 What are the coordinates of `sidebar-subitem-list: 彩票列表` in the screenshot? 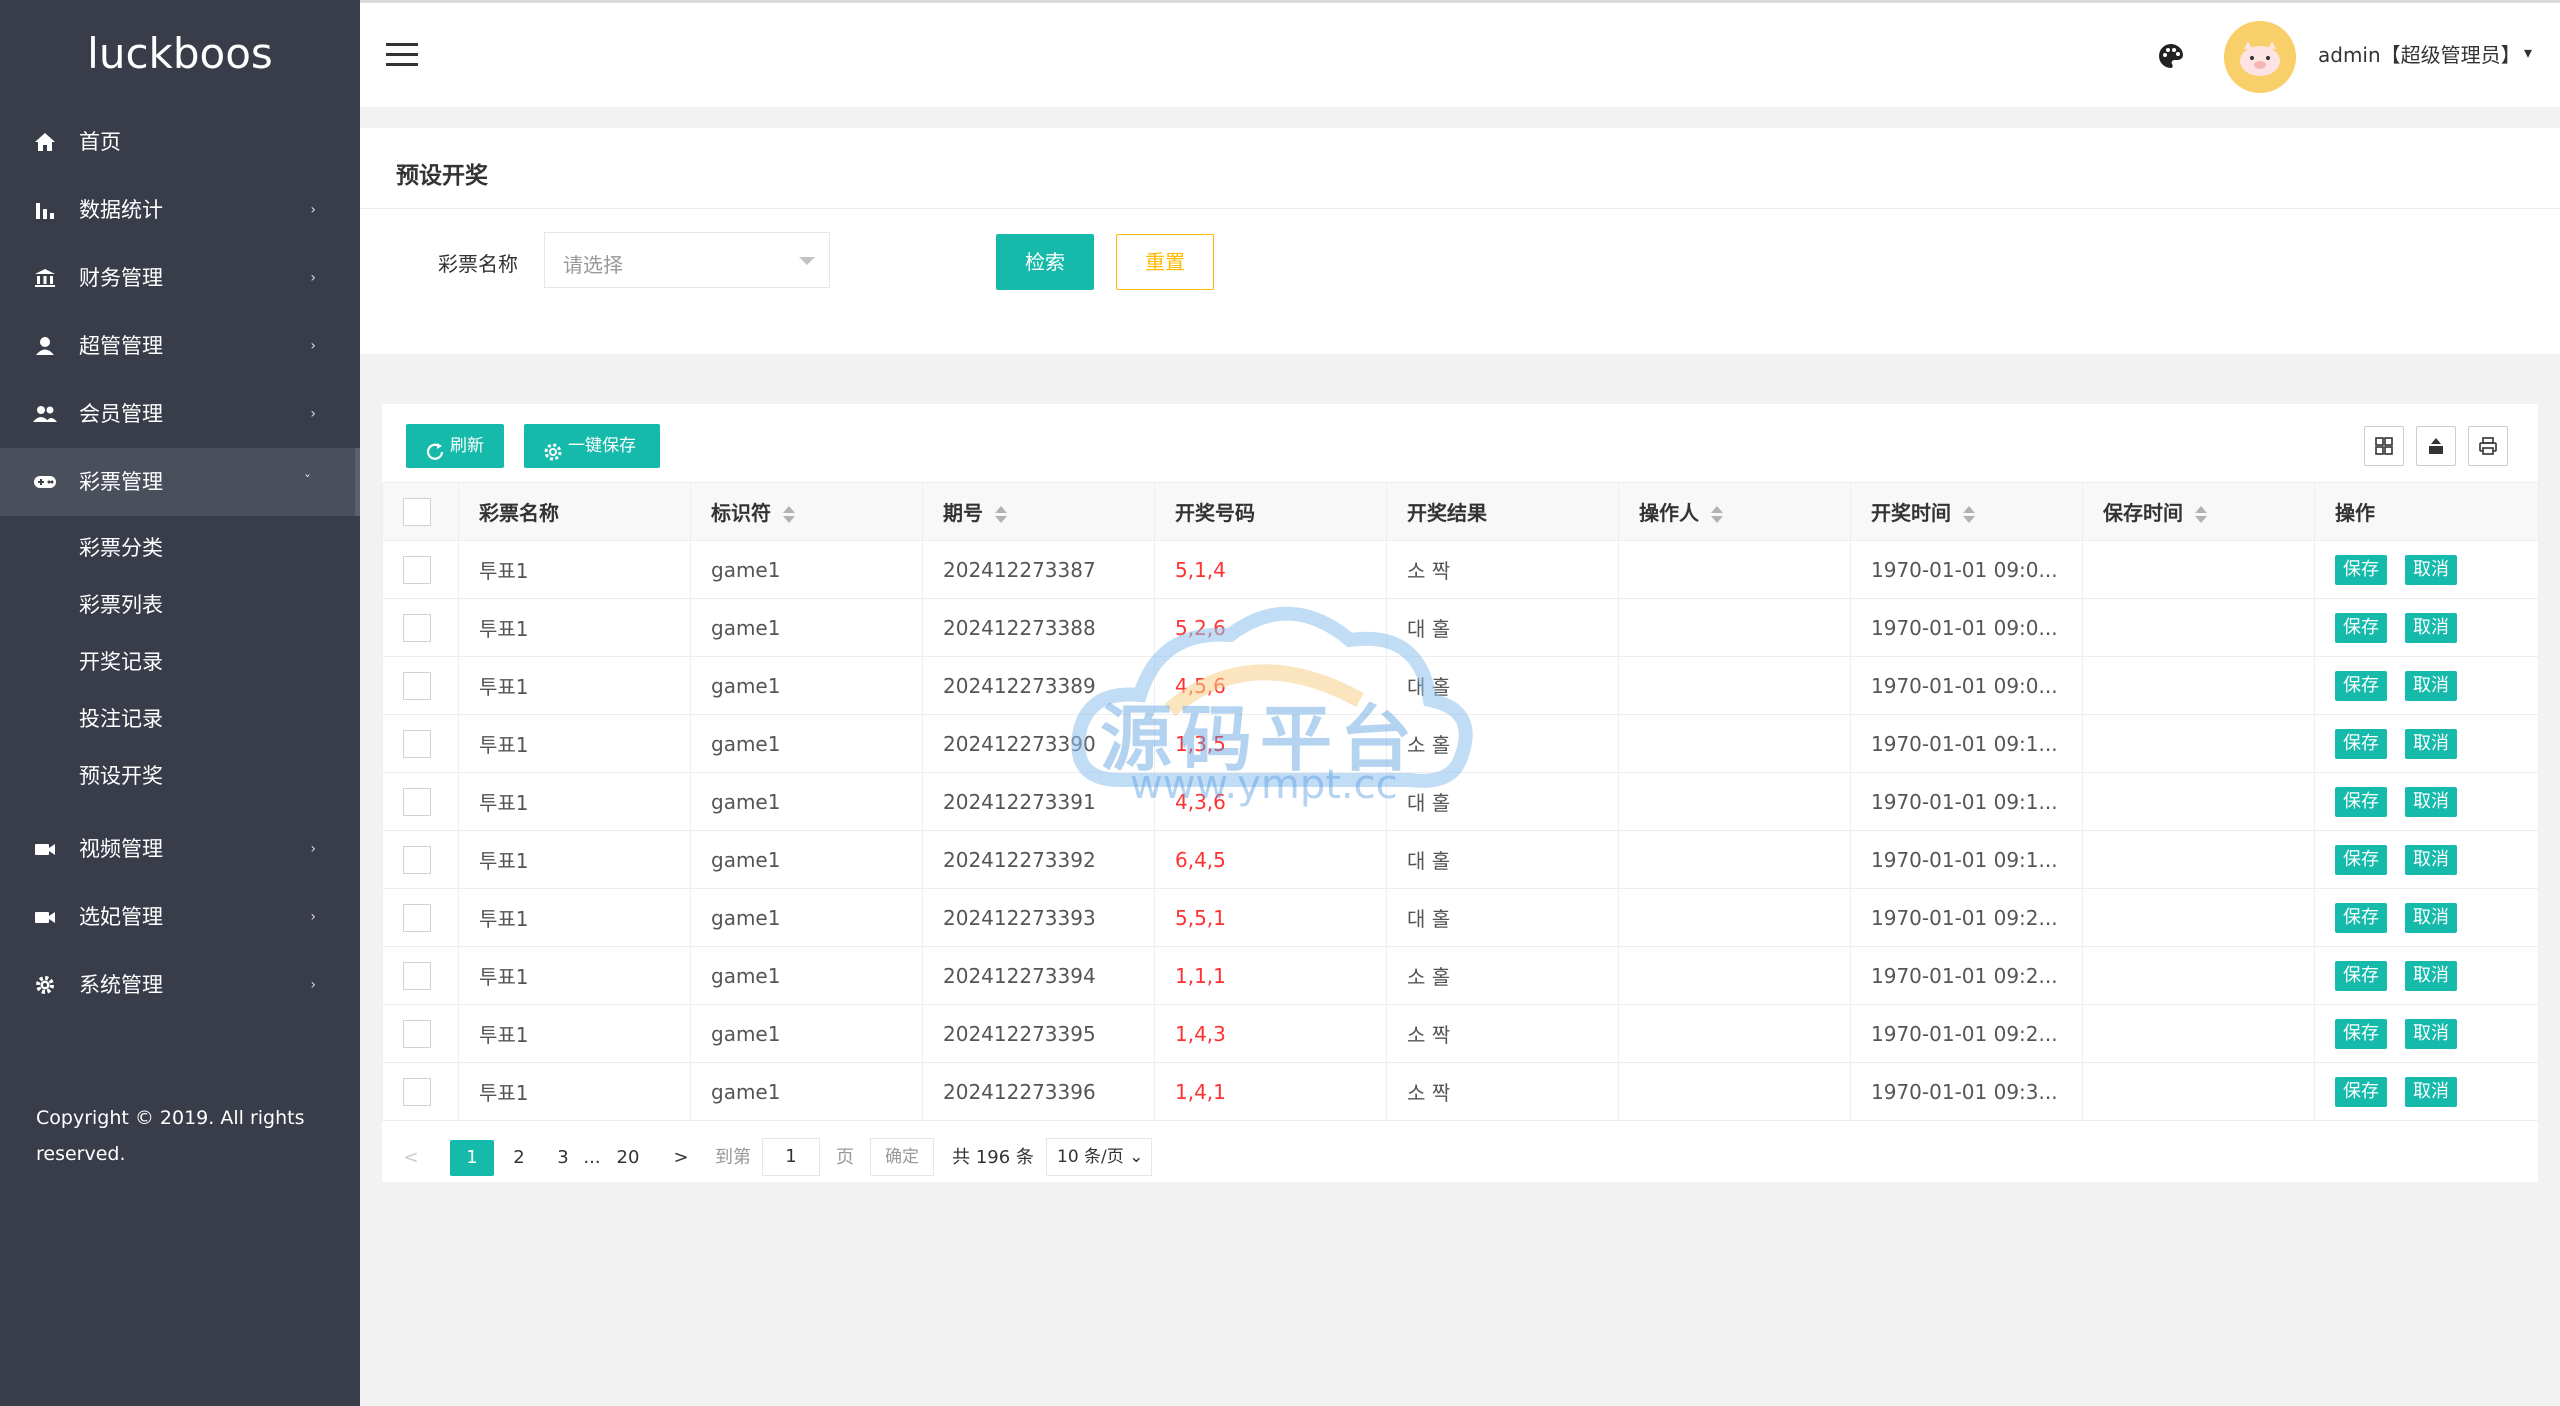 It's located at (180, 605).